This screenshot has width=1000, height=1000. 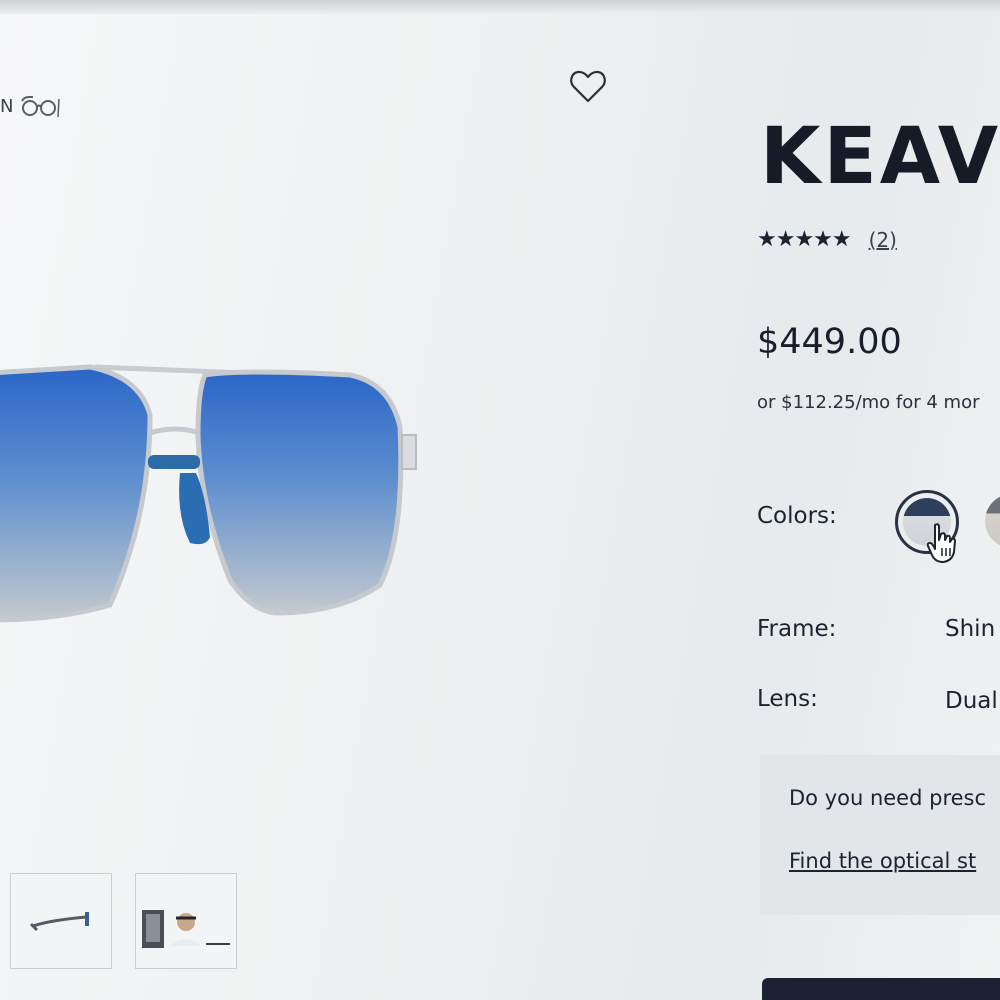 I want to click on colors-label: Colors:, so click(x=797, y=516).